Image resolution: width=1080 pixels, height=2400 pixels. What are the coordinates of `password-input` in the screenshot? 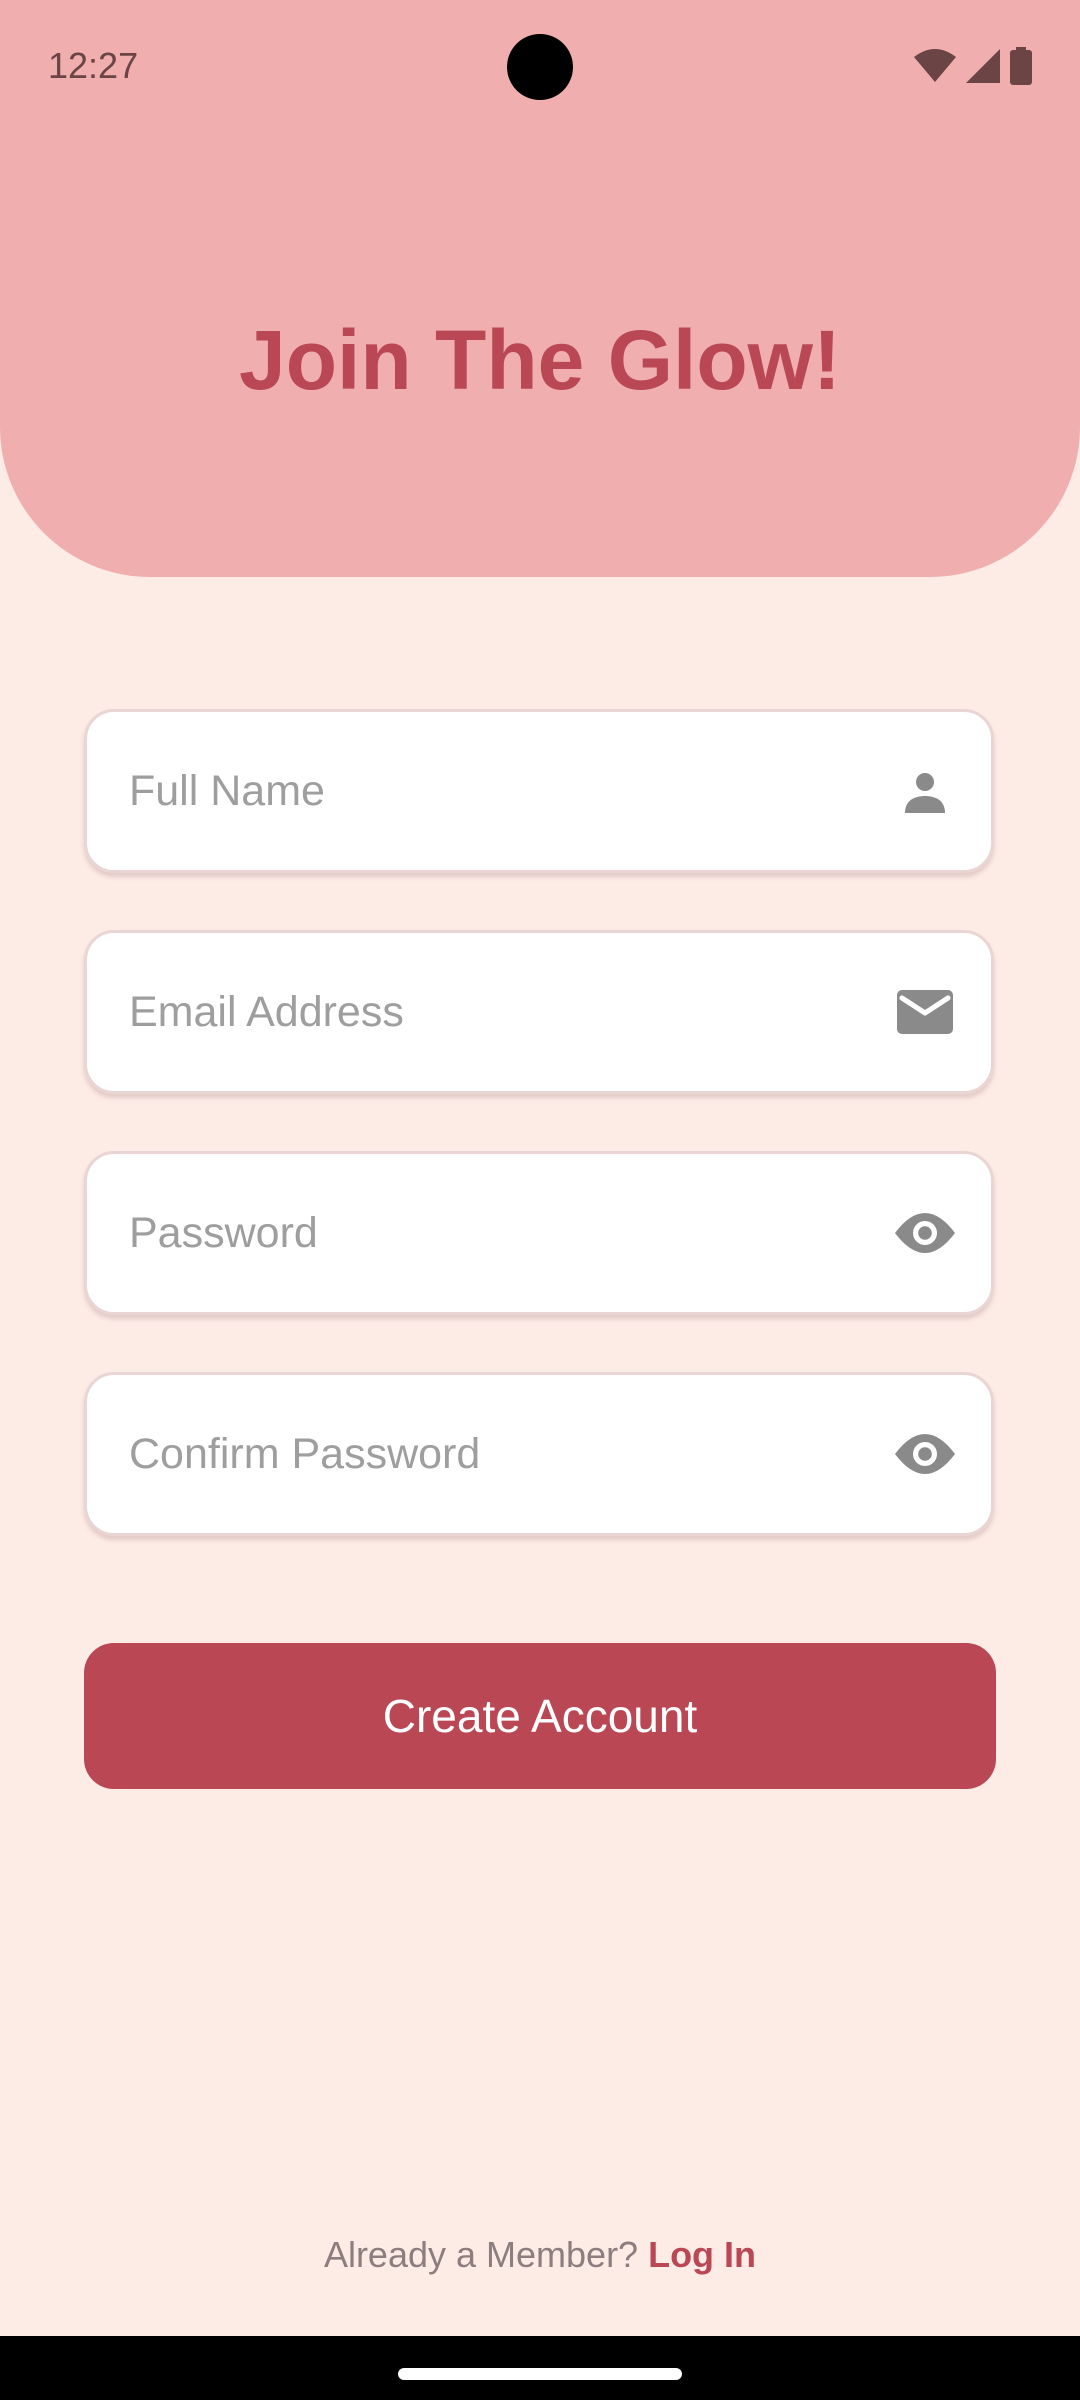 It's located at (509, 1233).